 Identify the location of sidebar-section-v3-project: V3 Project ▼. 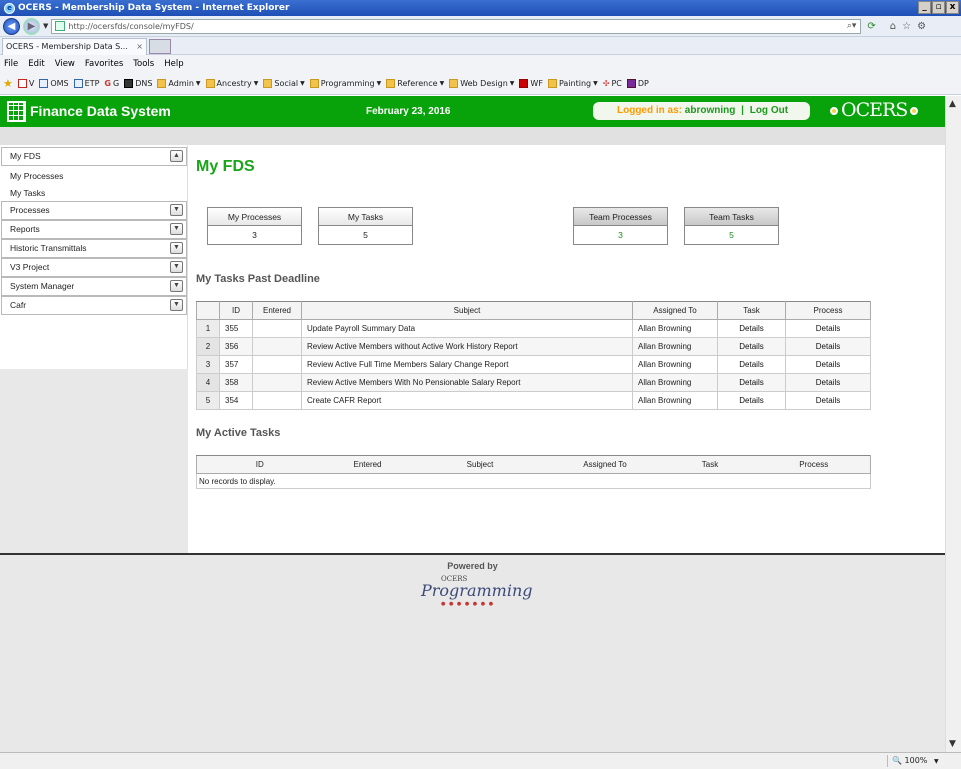
(94, 267).